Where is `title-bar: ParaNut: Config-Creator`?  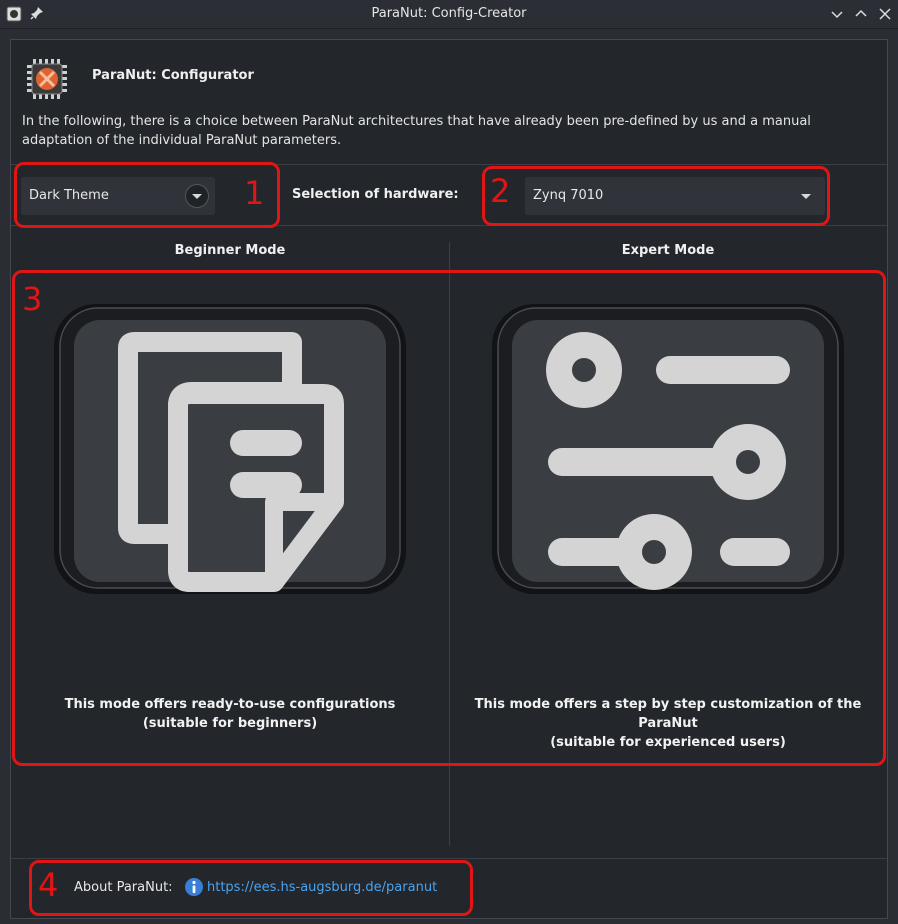
title-bar: ParaNut: Config-Creator is located at coordinates (449, 14).